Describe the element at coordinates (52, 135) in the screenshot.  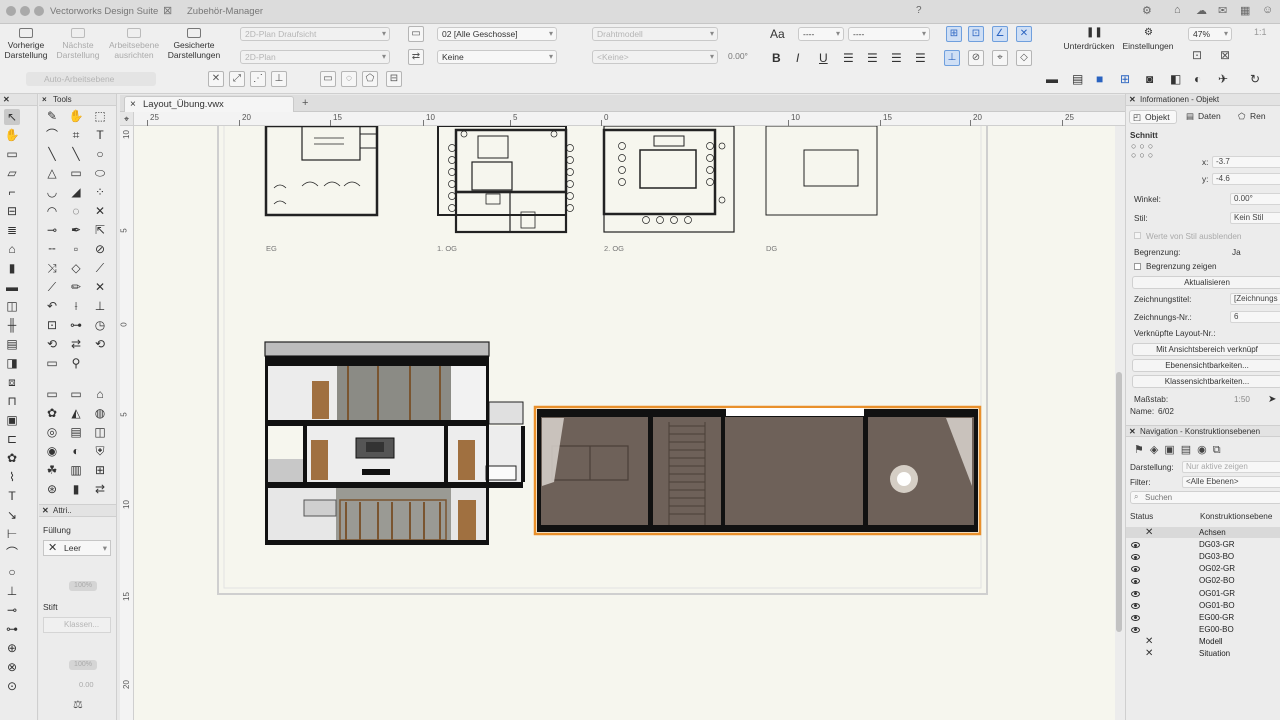
I see `arc-tool-icon: ⌒` at that location.